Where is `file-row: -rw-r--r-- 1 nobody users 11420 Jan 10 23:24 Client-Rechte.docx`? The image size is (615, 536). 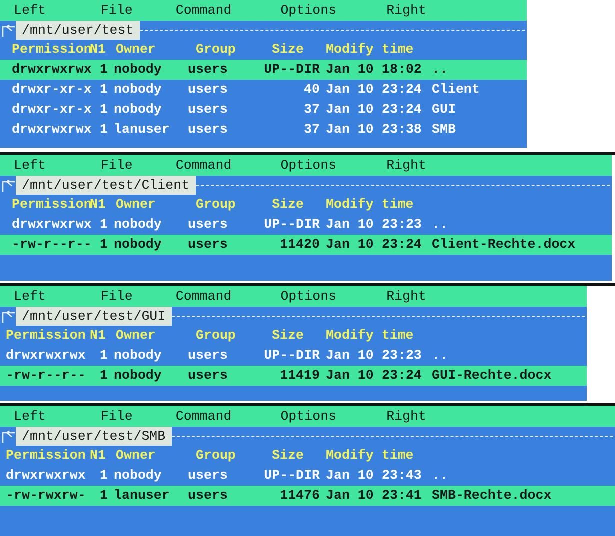
file-row: -rw-r--r-- 1 nobody users 11420 Jan 10 23:24 Client-Rechte.docx is located at coordinates (306, 245).